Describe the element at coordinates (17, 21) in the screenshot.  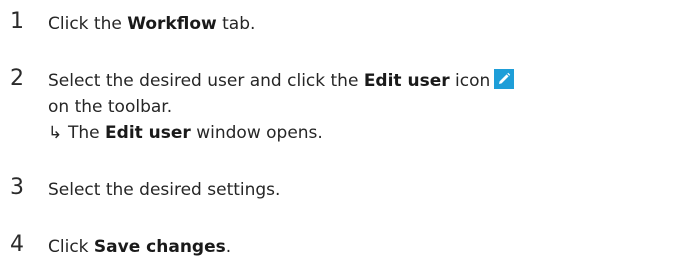
I see `step-number: 1` at that location.